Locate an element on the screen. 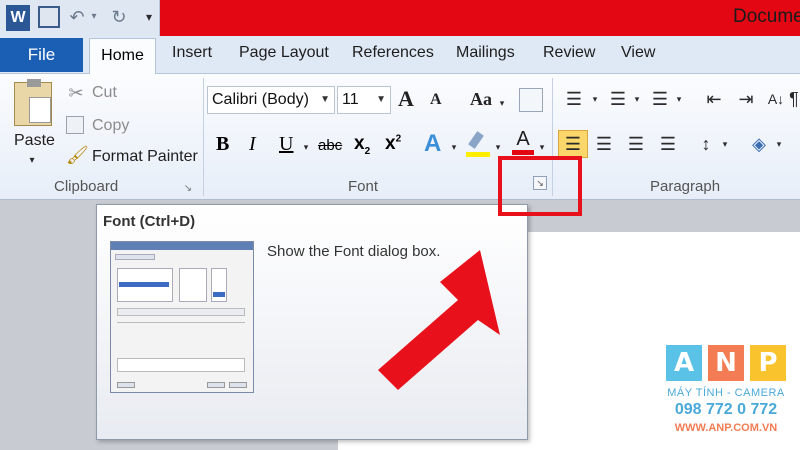  superscript-button: x2 is located at coordinates (393, 144).